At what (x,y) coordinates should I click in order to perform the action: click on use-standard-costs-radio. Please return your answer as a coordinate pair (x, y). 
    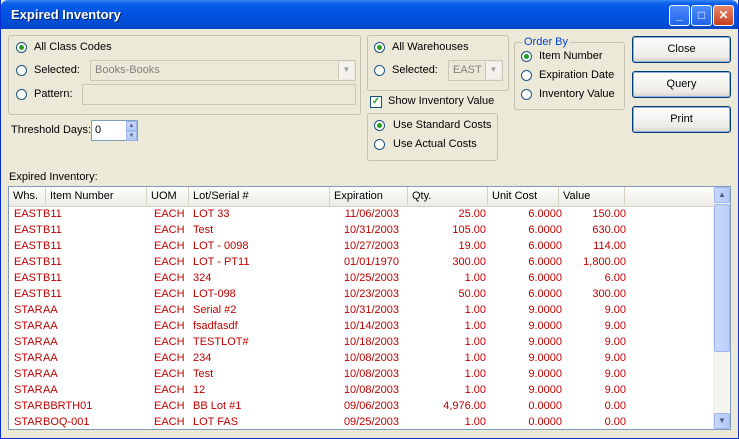
    Looking at the image, I should click on (379, 125).